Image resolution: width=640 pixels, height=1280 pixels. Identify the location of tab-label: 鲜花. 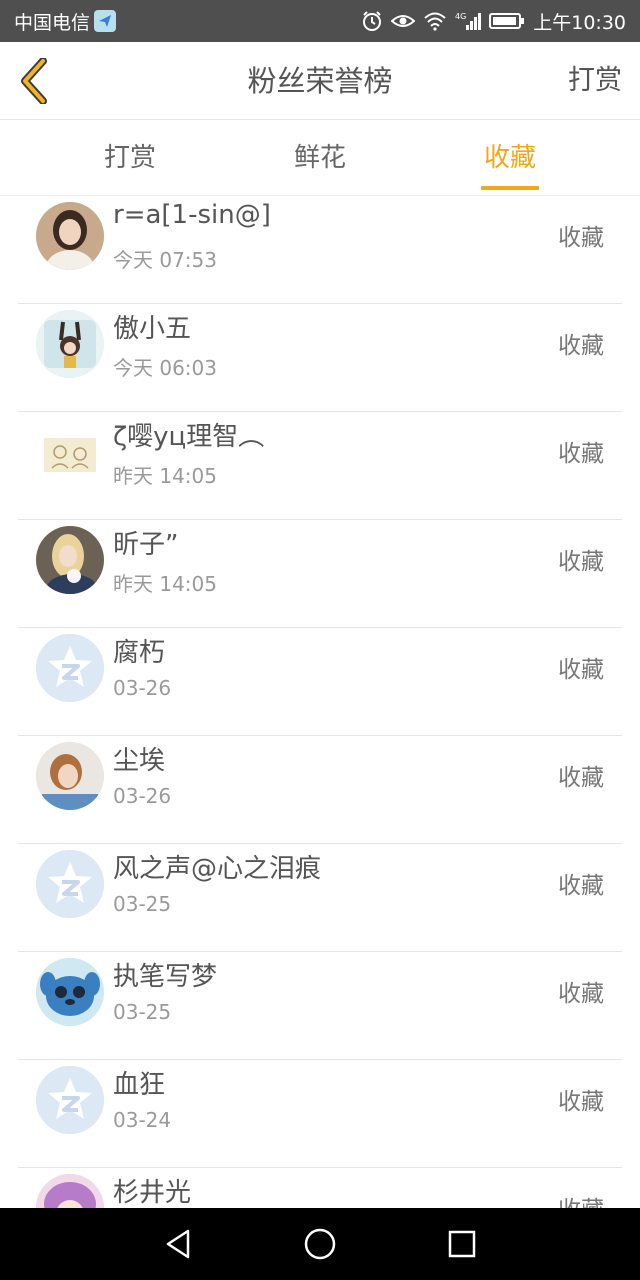
(319, 158).